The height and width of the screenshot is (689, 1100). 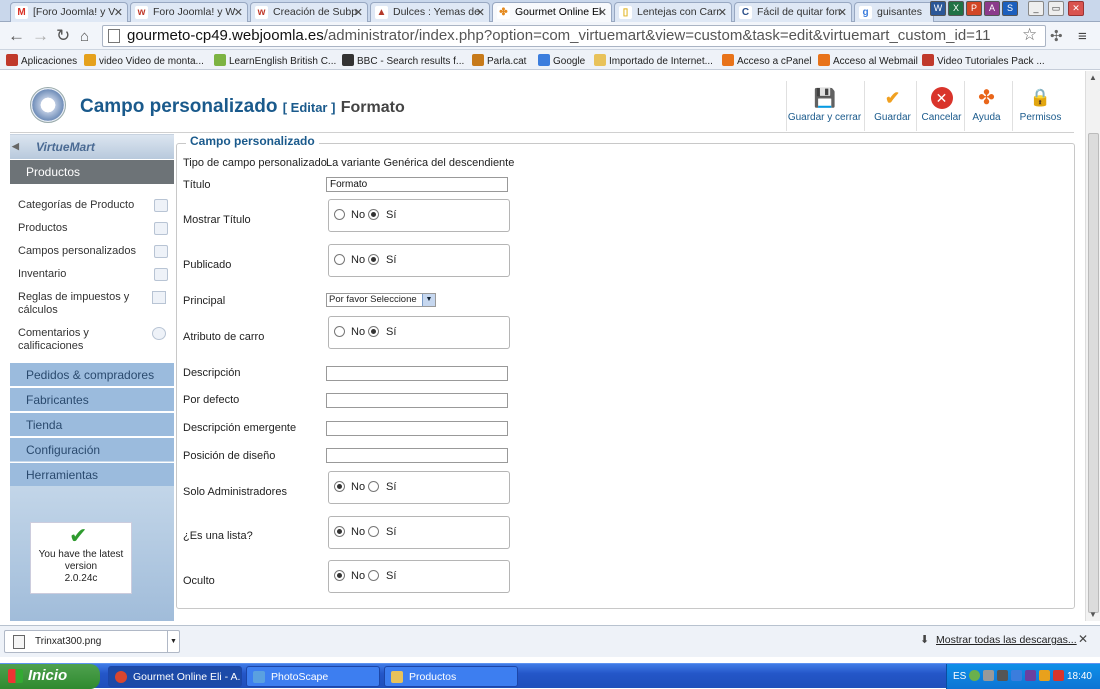 What do you see at coordinates (1093, 373) in the screenshot?
I see `scrollbar-thumb` at bounding box center [1093, 373].